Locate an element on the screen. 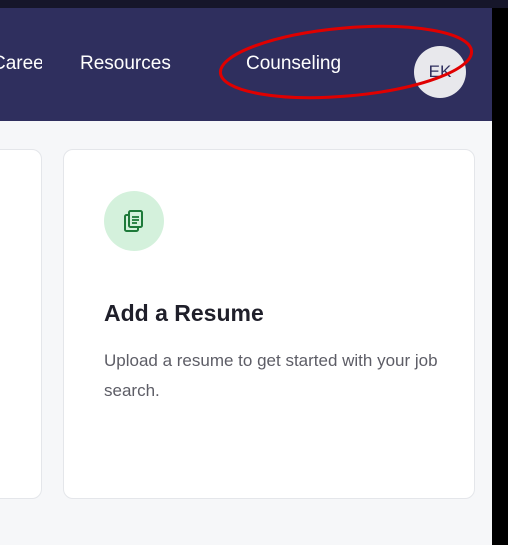 This screenshot has width=508, height=545. nav-item-counseling: Counseling is located at coordinates (293, 64).